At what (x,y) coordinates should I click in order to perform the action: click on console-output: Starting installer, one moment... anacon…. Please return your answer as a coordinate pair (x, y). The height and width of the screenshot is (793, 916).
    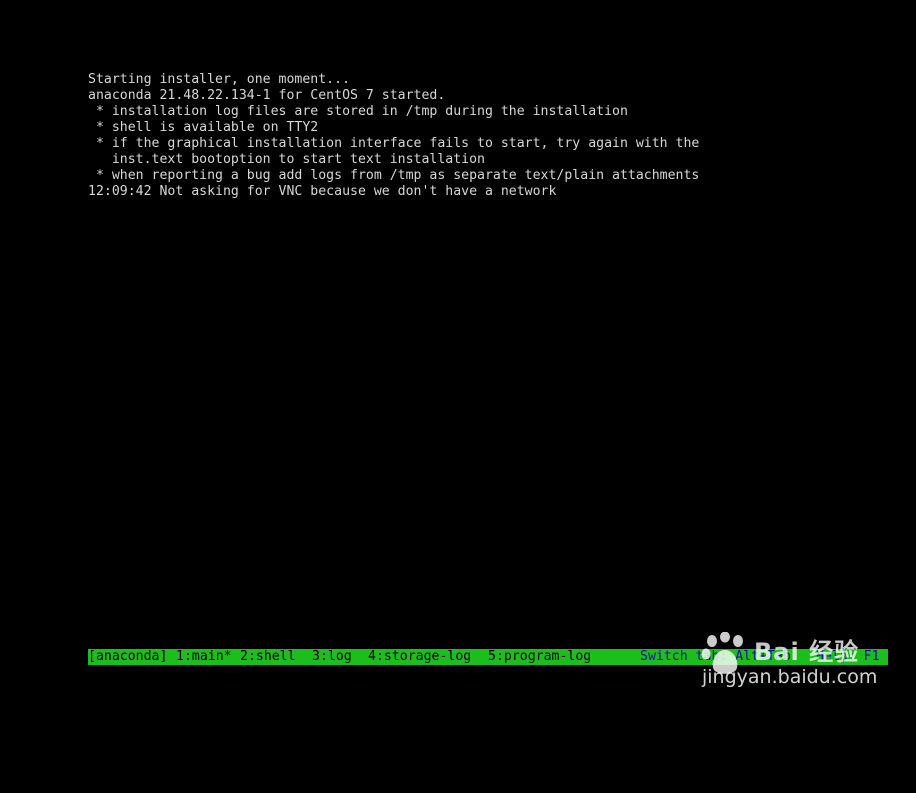
    Looking at the image, I should click on (488, 136).